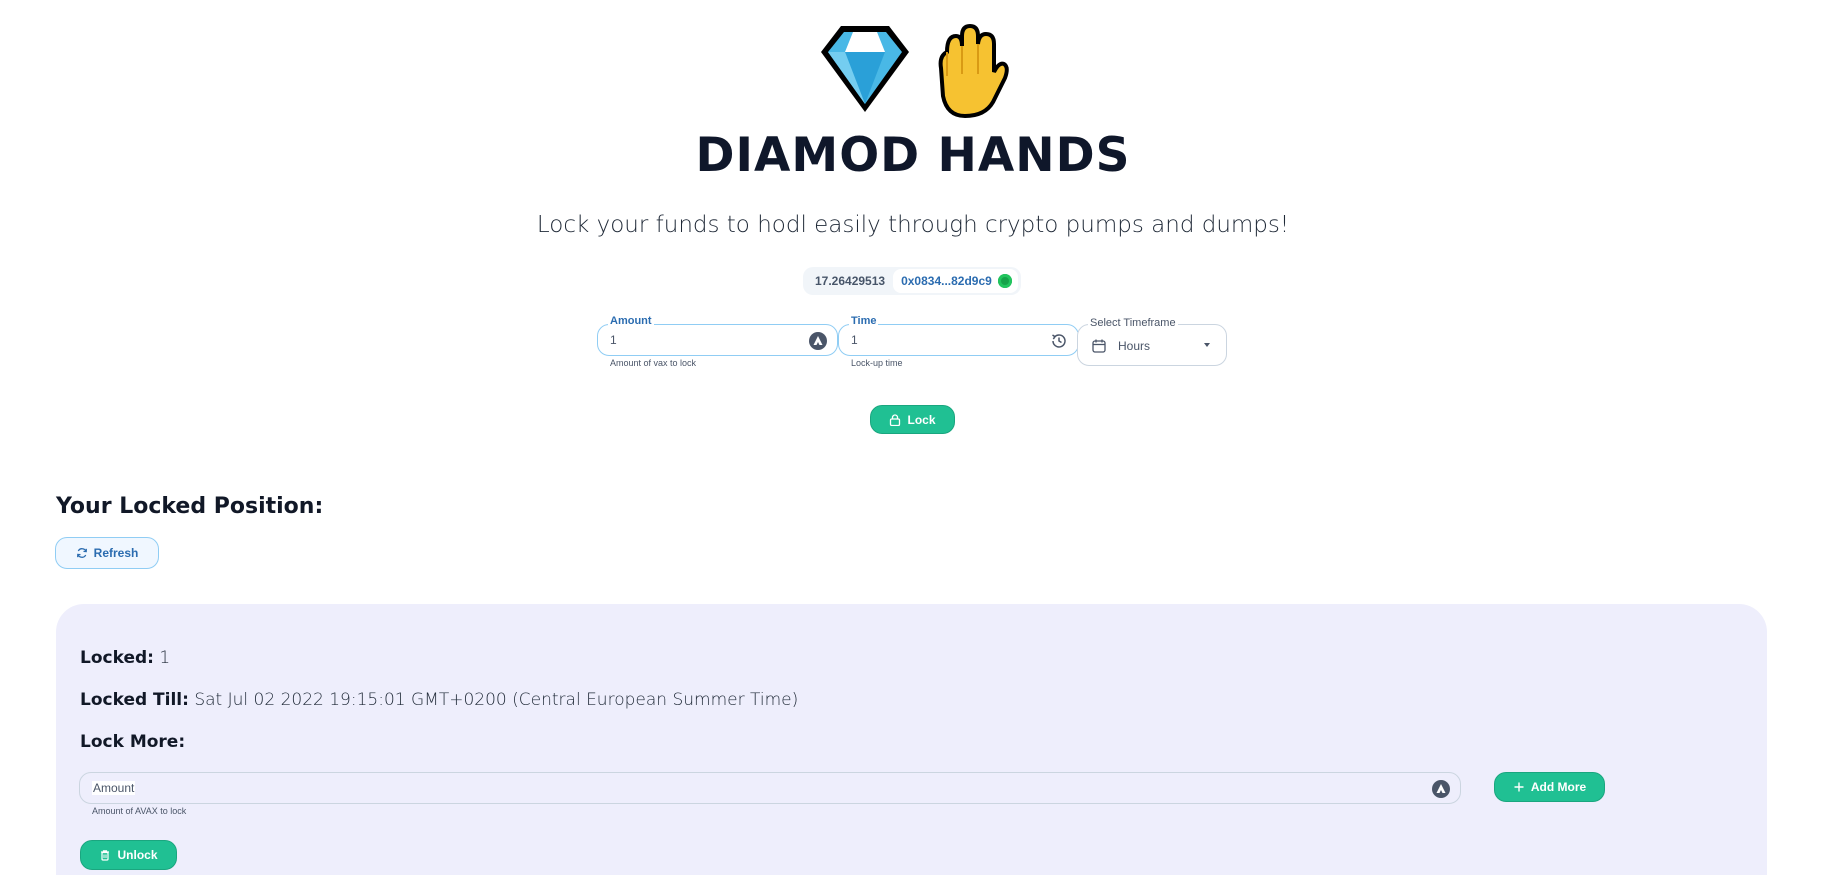  Describe the element at coordinates (850, 281) in the screenshot. I see `wallet-balance: 17.26429513` at that location.